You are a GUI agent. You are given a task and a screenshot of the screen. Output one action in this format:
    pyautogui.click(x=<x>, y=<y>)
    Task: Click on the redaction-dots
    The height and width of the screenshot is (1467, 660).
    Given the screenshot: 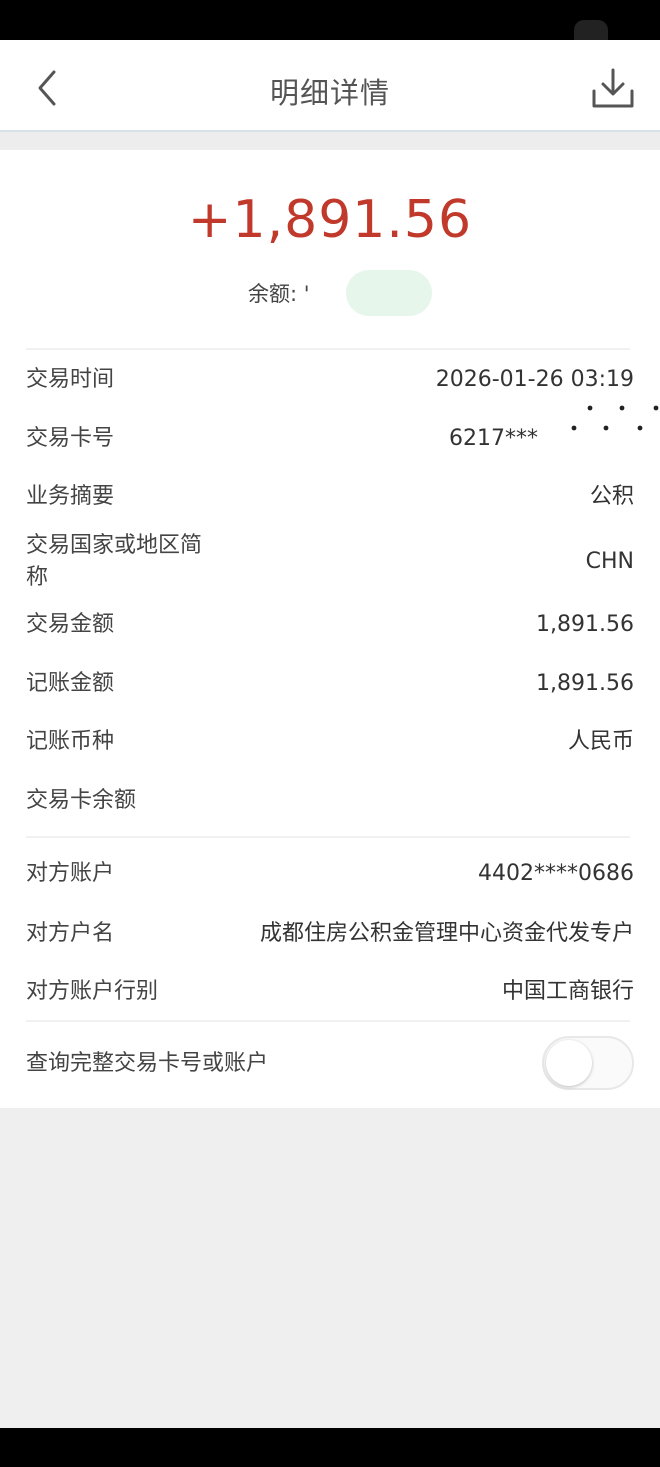 What is the action you would take?
    pyautogui.click(x=615, y=418)
    